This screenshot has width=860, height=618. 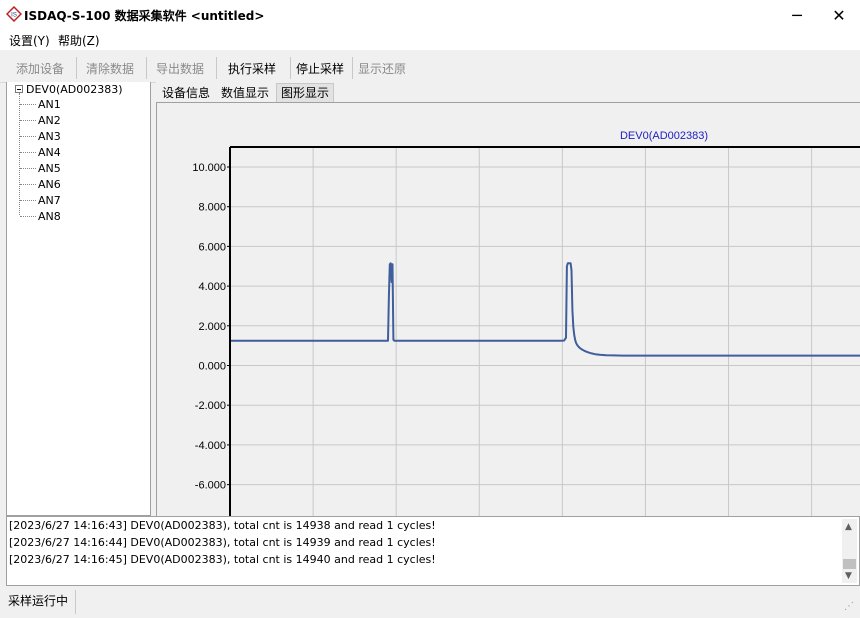 I want to click on tab-device-info: 设备信息, so click(x=186, y=93).